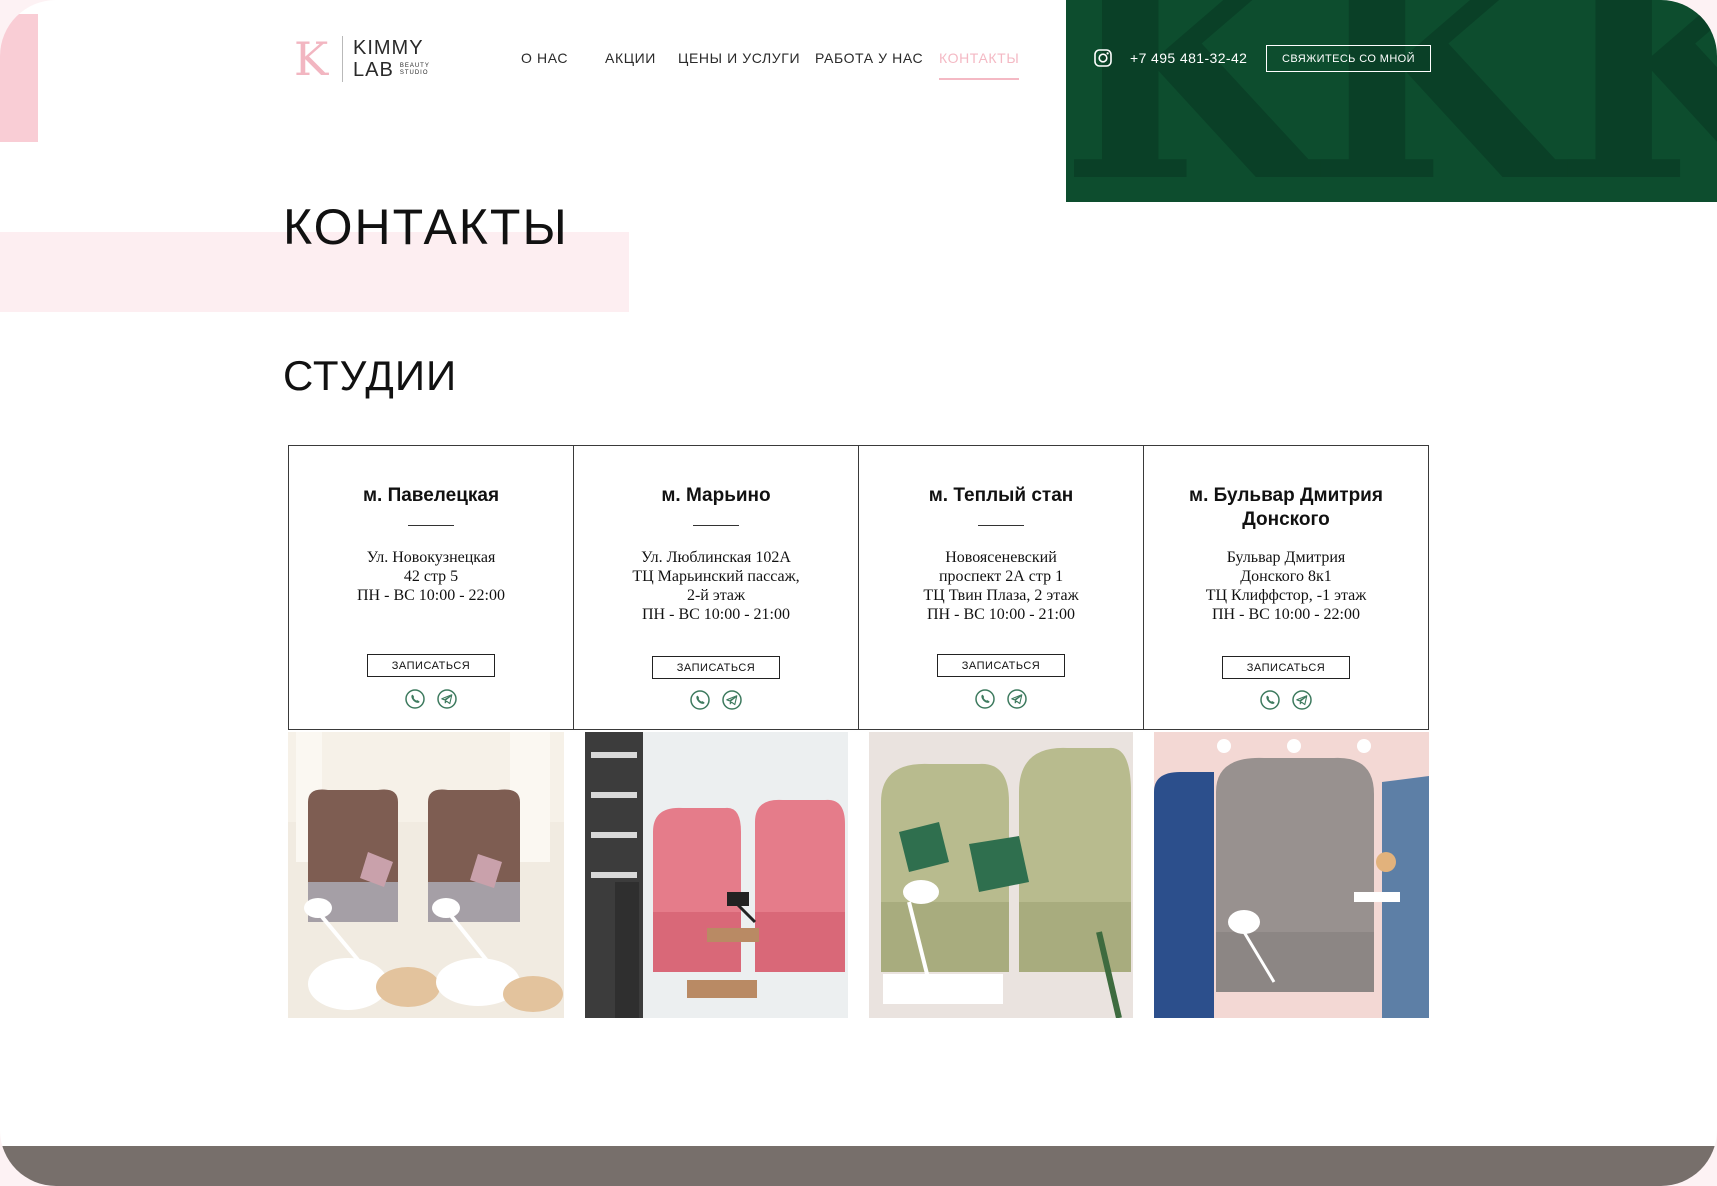 Image resolution: width=1717 pixels, height=1186 pixels. I want to click on address-line: ТЦ Марьинский пассаж,, so click(716, 576).